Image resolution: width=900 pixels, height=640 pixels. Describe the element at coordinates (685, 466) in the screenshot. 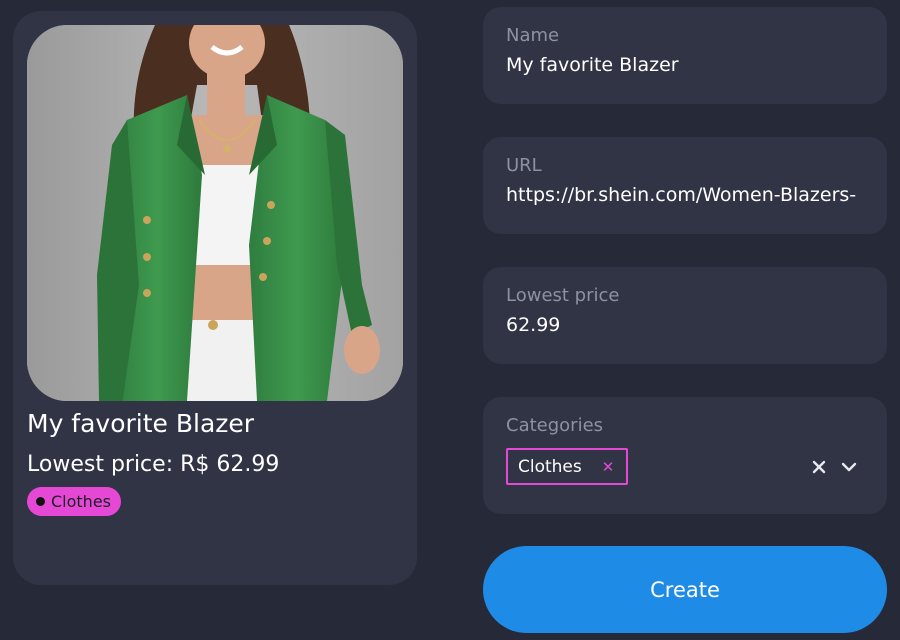

I see `categories-select: Clothes ✕` at that location.